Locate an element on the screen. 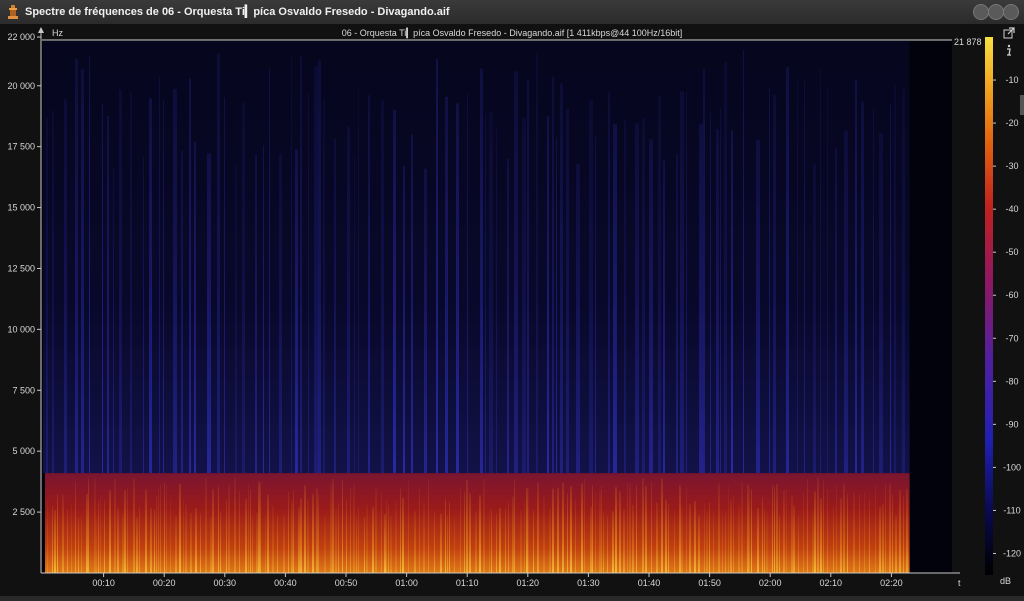 This screenshot has height=601, width=1024. minimize-icon is located at coordinates (981, 12).